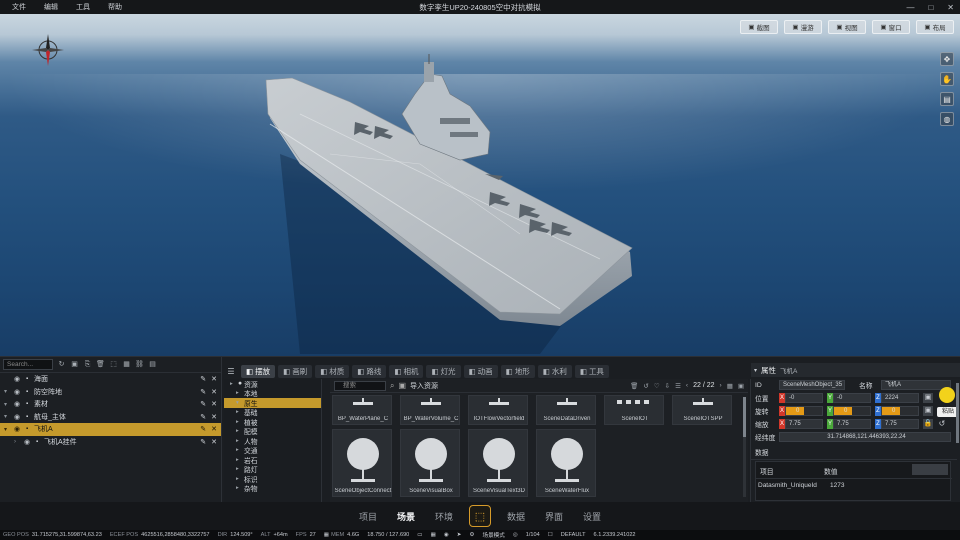 The image size is (960, 540). What do you see at coordinates (272, 393) in the screenshot?
I see `tree-item: ▸ 本地` at bounding box center [272, 393].